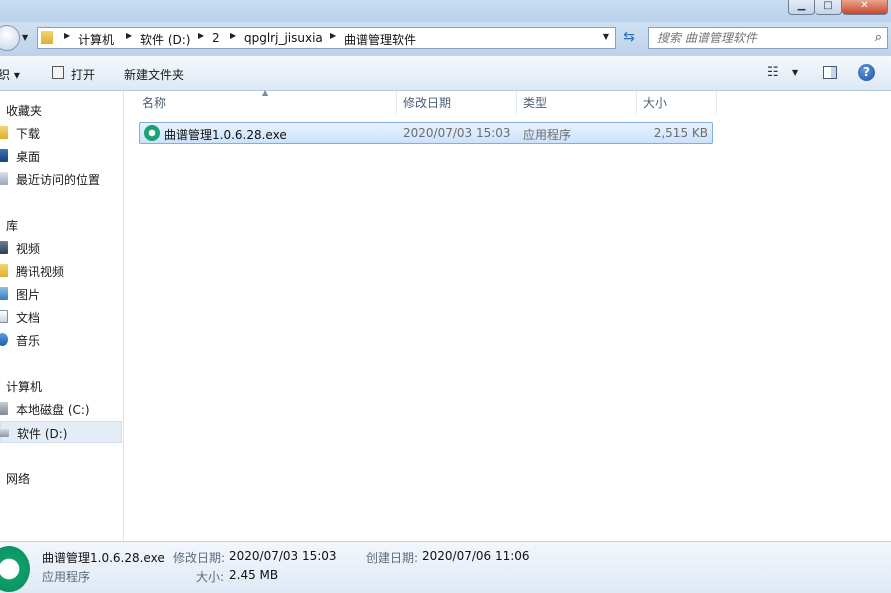  Describe the element at coordinates (154, 74) in the screenshot. I see `new-folder-button: 新建文件夹` at that location.